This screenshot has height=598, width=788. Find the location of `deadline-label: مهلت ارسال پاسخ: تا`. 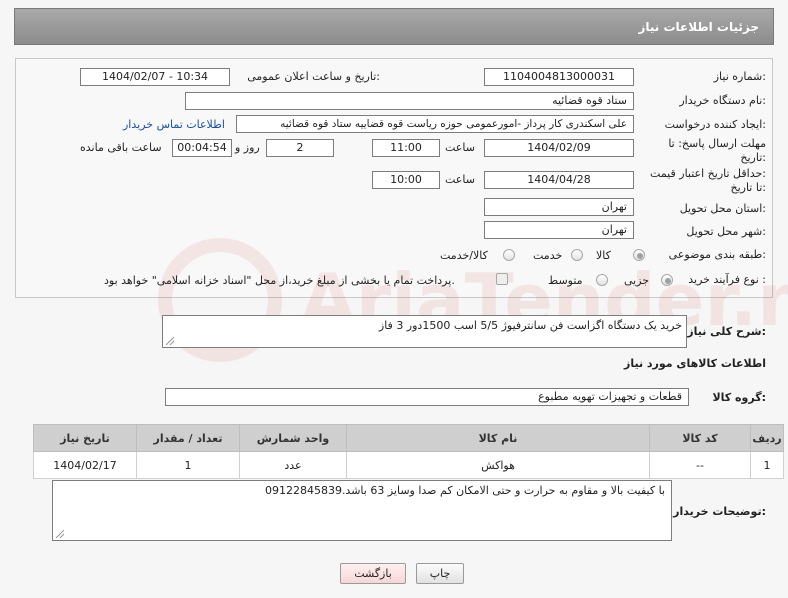

deadline-label: مهلت ارسال پاسخ: تا is located at coordinates (717, 143).